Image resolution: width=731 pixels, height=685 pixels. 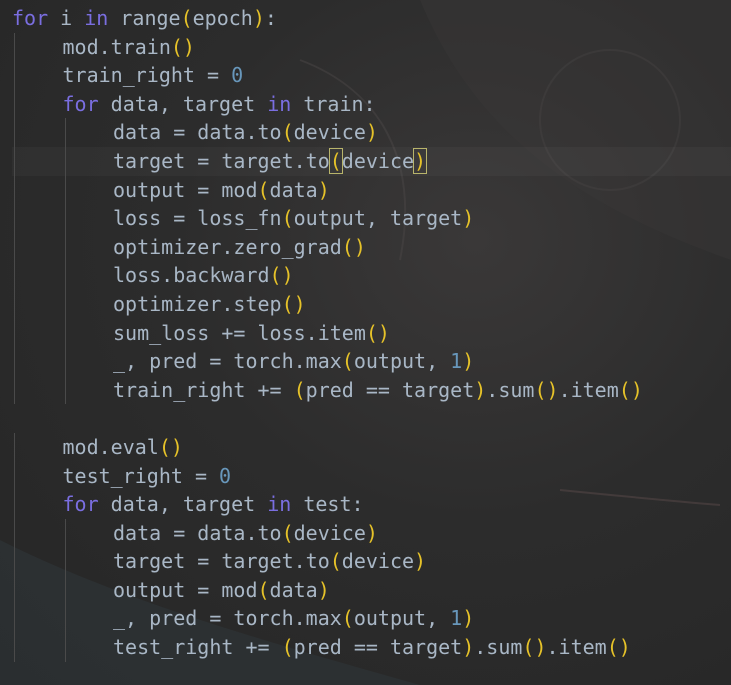 What do you see at coordinates (327, 47) in the screenshot?
I see `code-line: mod.train()` at bounding box center [327, 47].